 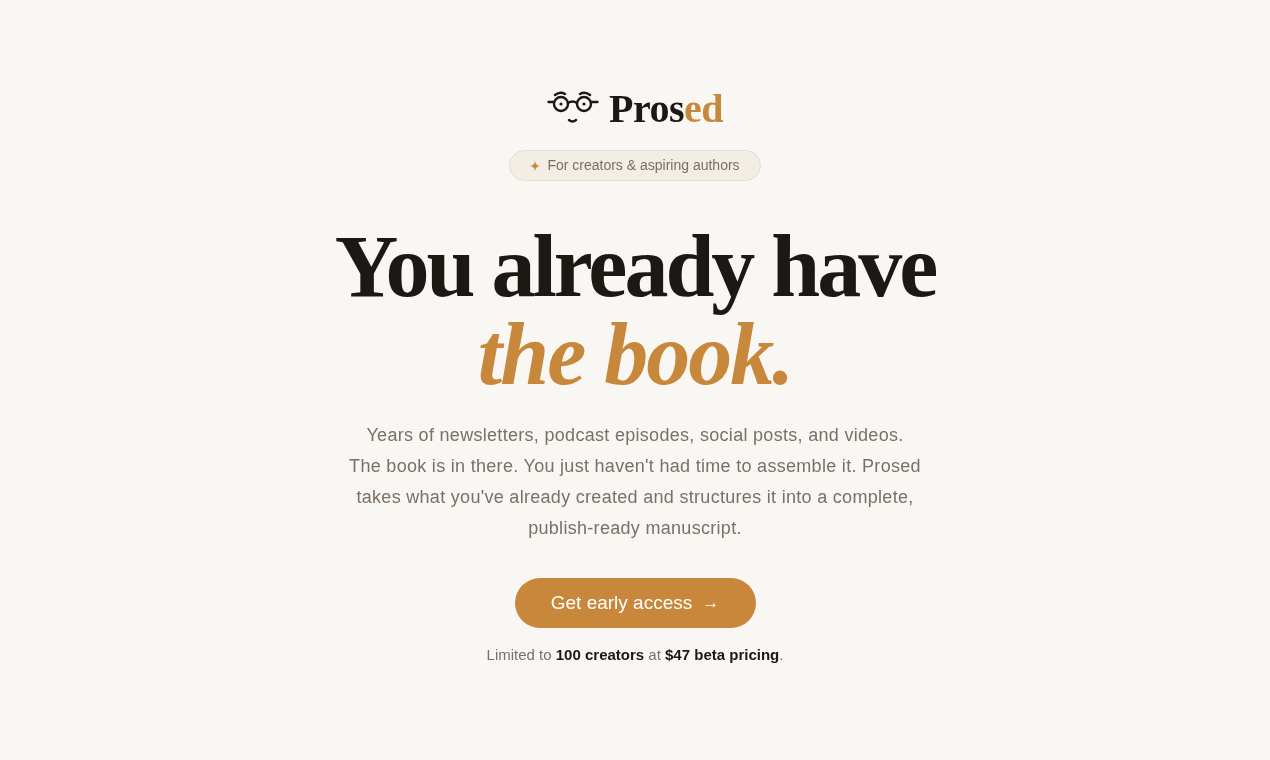 I want to click on sparkle-icon, so click(x=535, y=165).